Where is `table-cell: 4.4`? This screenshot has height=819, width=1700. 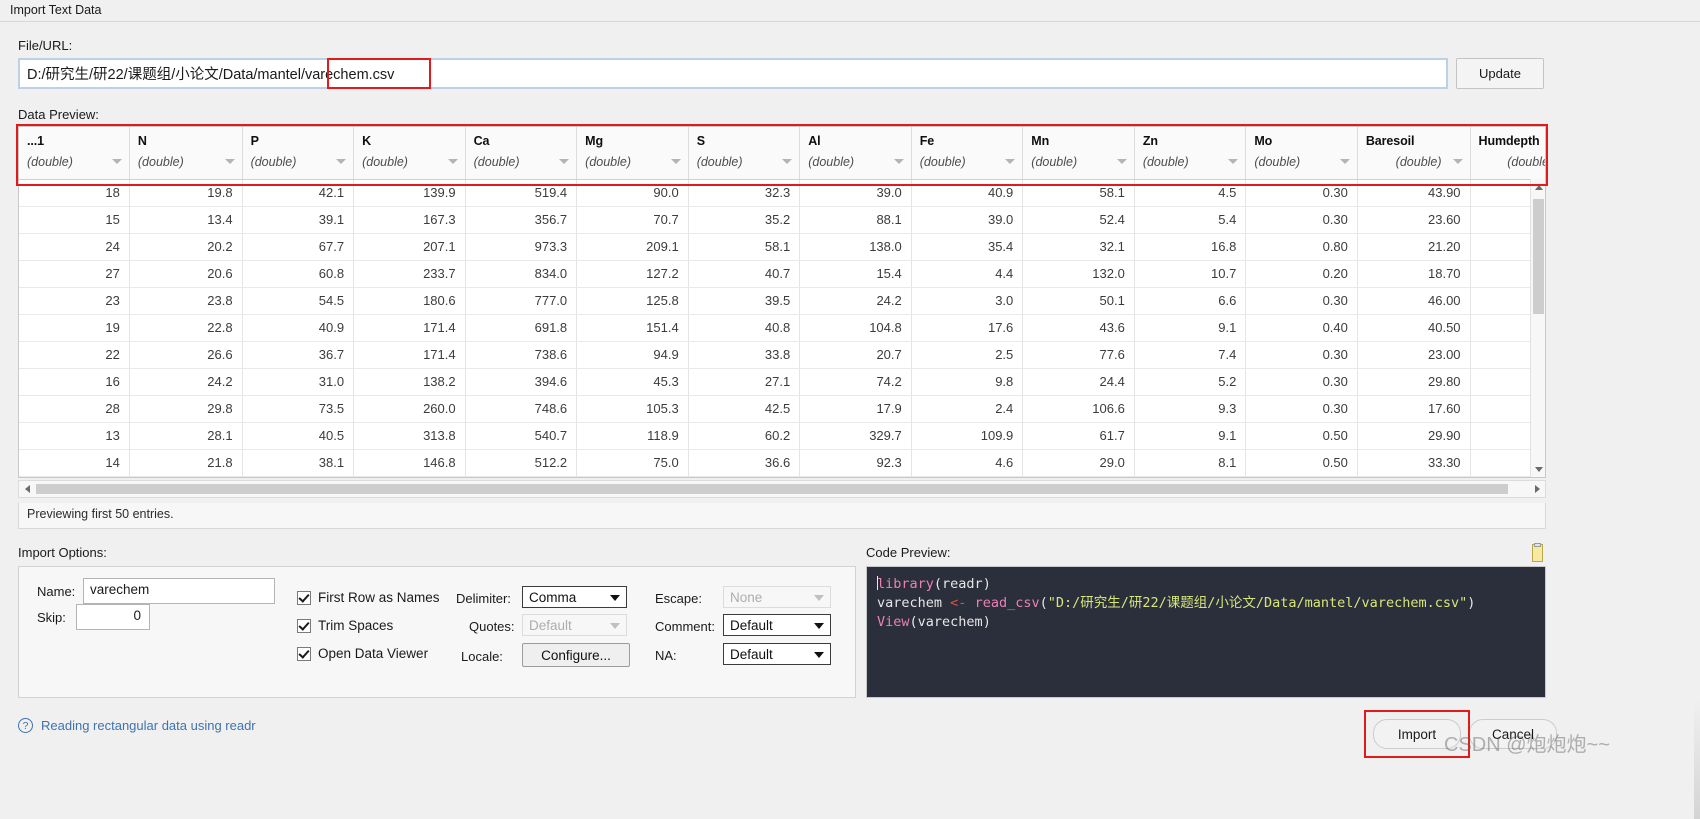
table-cell: 4.4 is located at coordinates (967, 274).